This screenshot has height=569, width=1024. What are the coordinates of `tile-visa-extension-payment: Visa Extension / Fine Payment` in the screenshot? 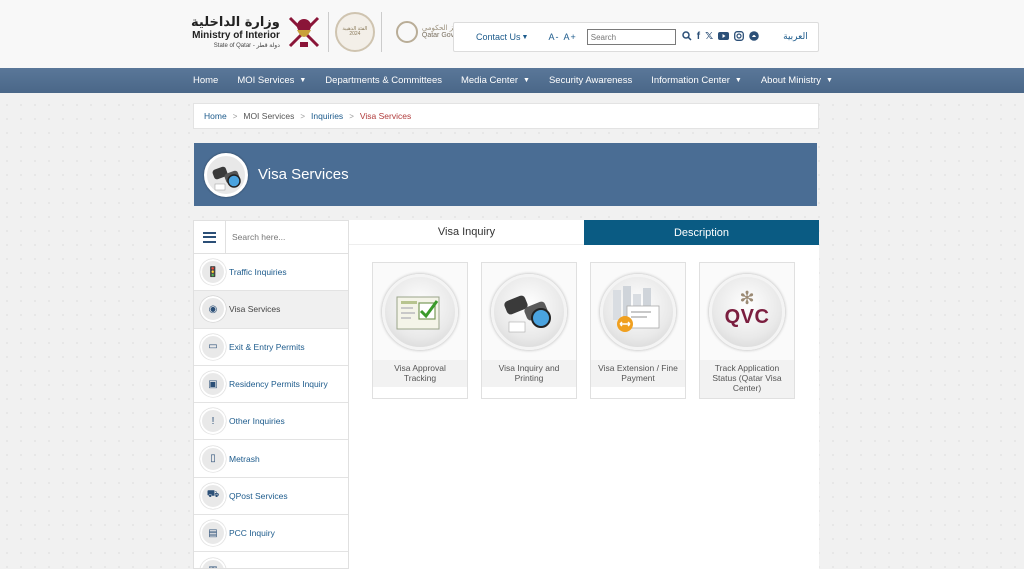 It's located at (638, 330).